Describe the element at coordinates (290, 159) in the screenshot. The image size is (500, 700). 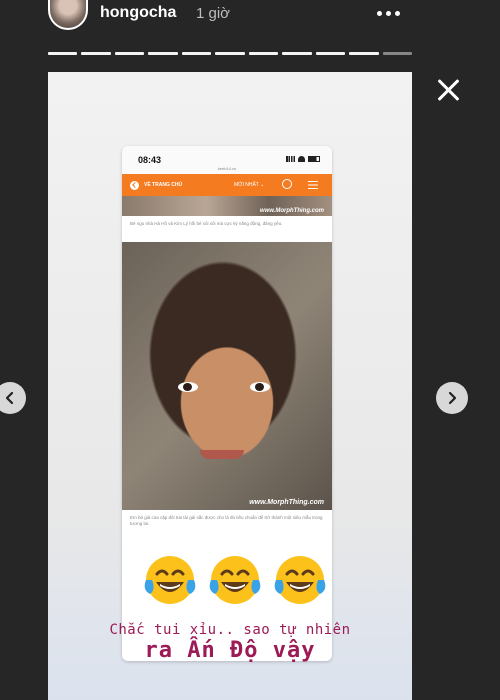
I see `signal-icon` at that location.